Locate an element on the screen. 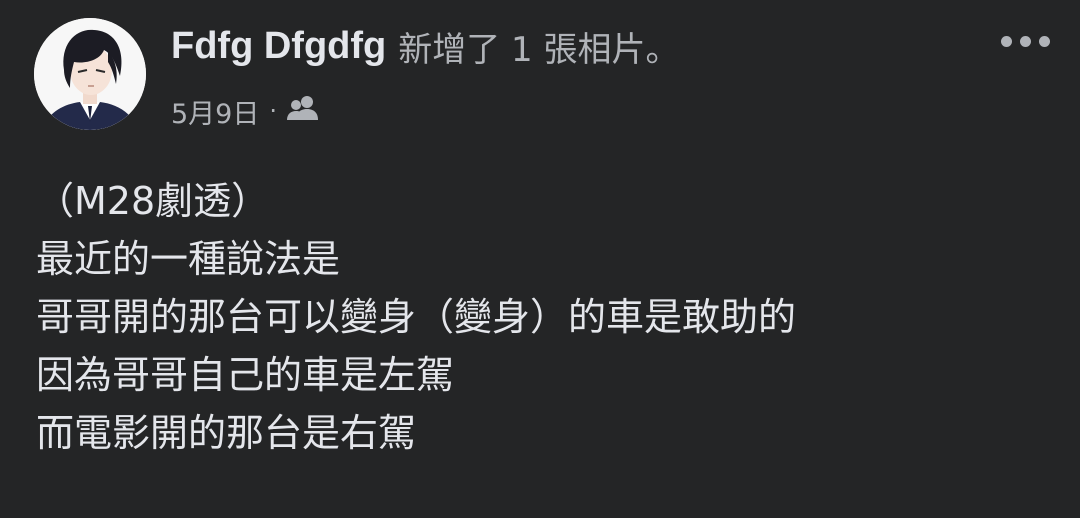 Image resolution: width=1080 pixels, height=518 pixels. post-action-text: 新增了 1 張相片。 is located at coordinates (539, 49).